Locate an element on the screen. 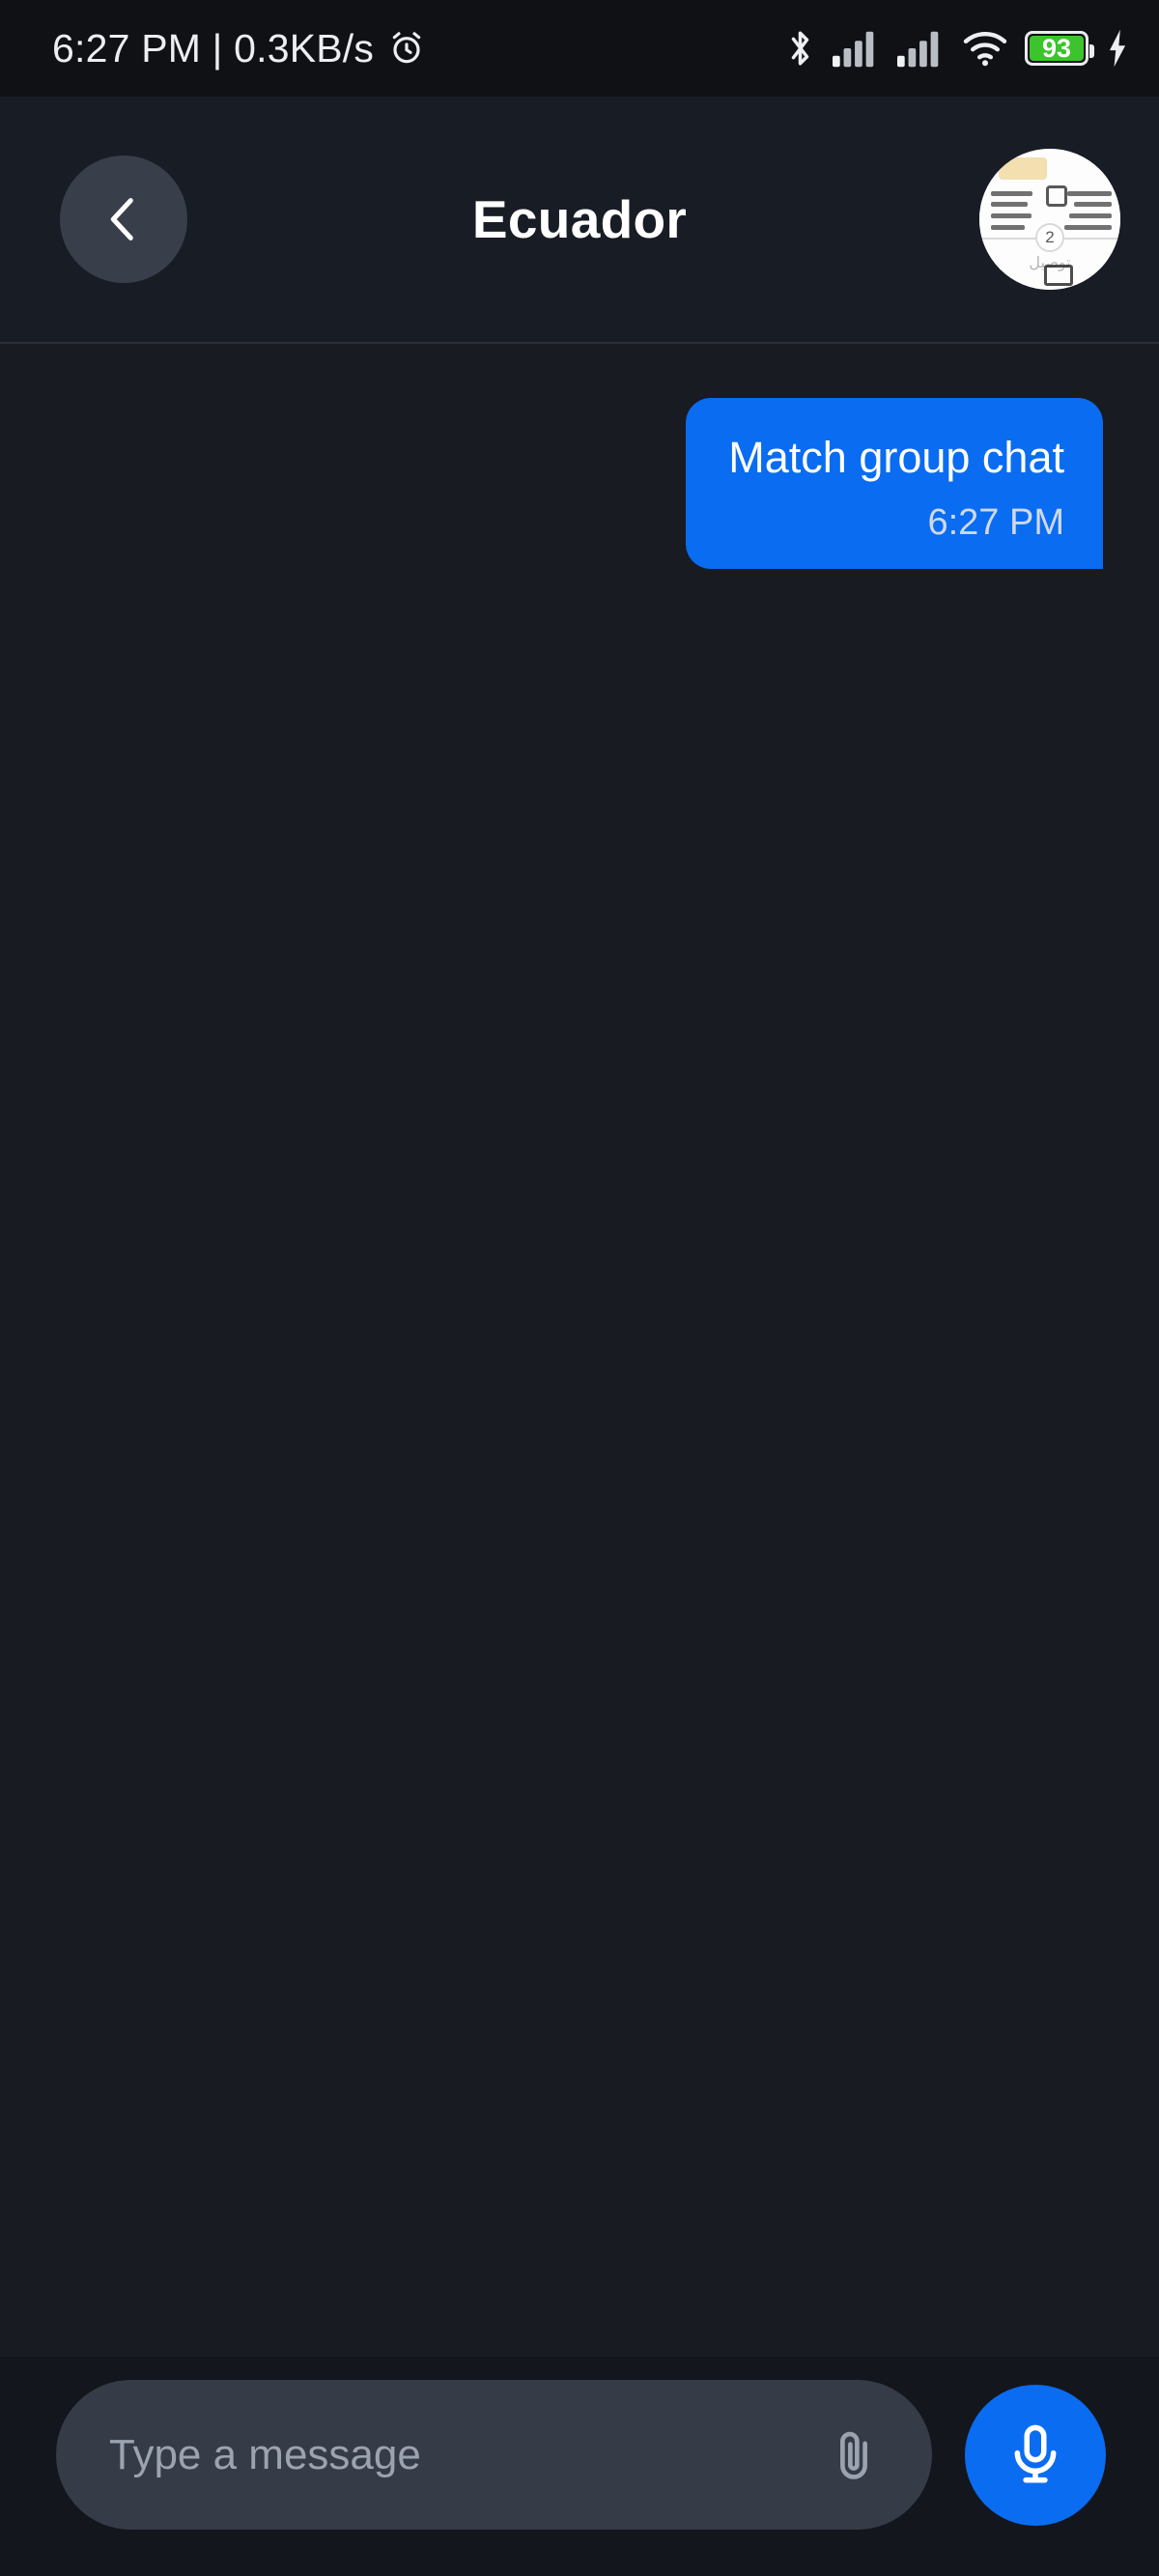  avatar-count-badge: 2 is located at coordinates (1049, 237).